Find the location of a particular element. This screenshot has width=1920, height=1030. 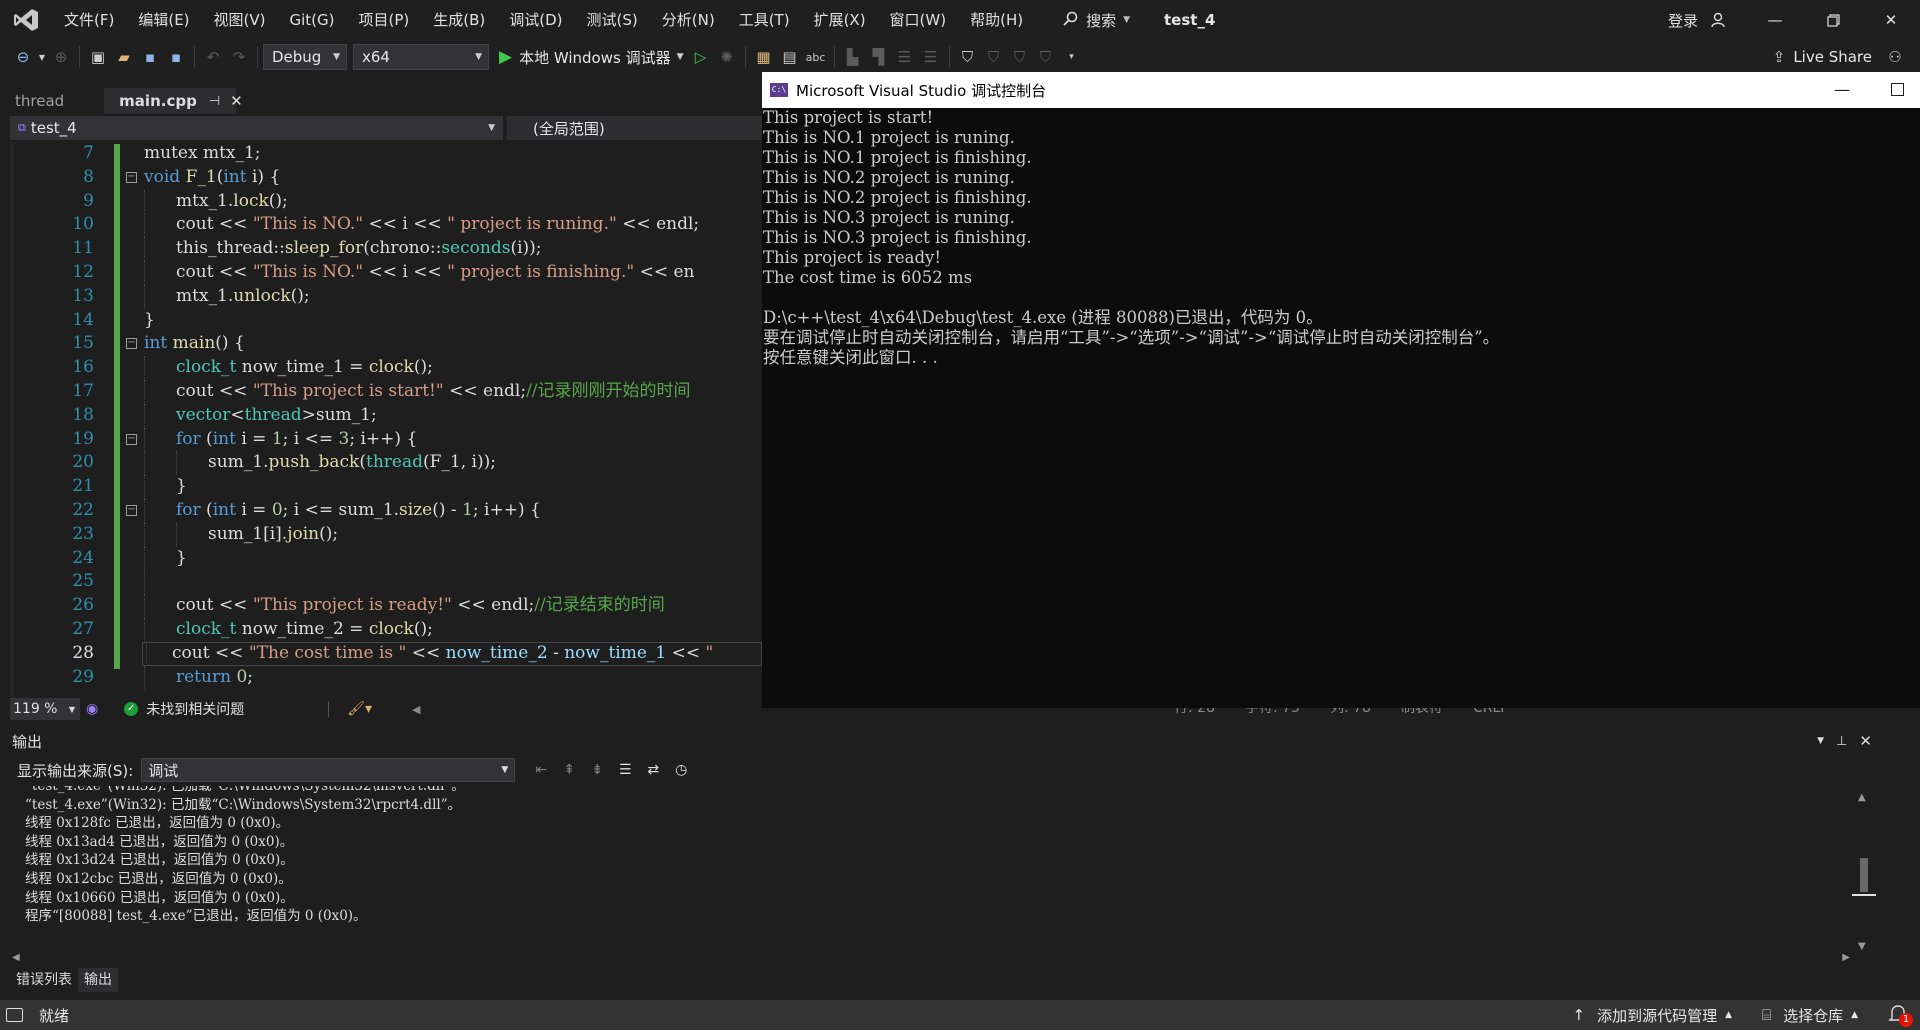

live-share-button: ⇪ Live Share is located at coordinates (1822, 57).